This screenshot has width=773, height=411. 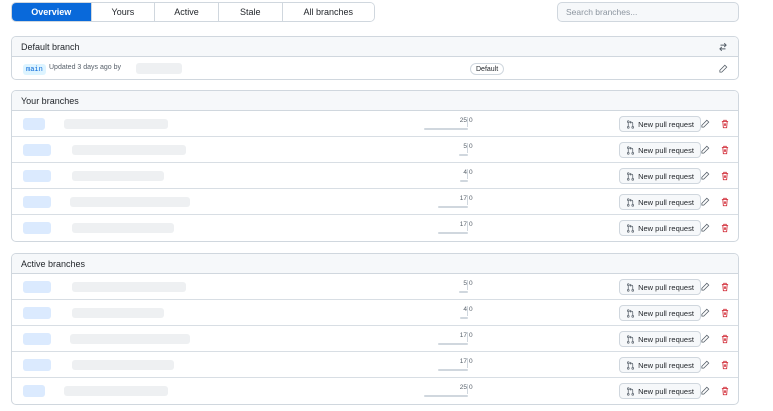 What do you see at coordinates (648, 12) in the screenshot?
I see `search-branches-input` at bounding box center [648, 12].